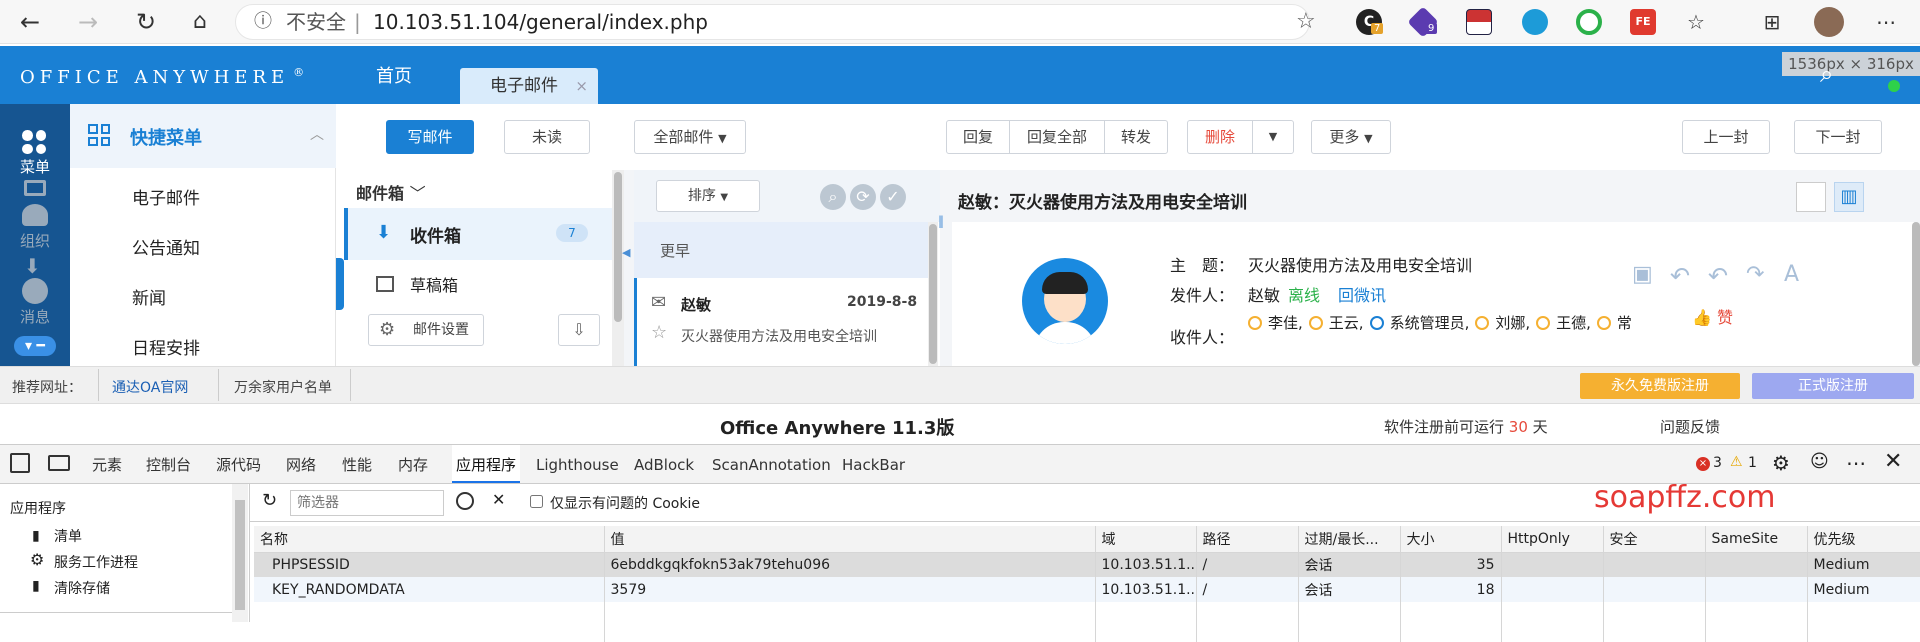 The height and width of the screenshot is (642, 1920). What do you see at coordinates (1660, 386) in the screenshot?
I see `free-register-button: 永久免费版注册` at bounding box center [1660, 386].